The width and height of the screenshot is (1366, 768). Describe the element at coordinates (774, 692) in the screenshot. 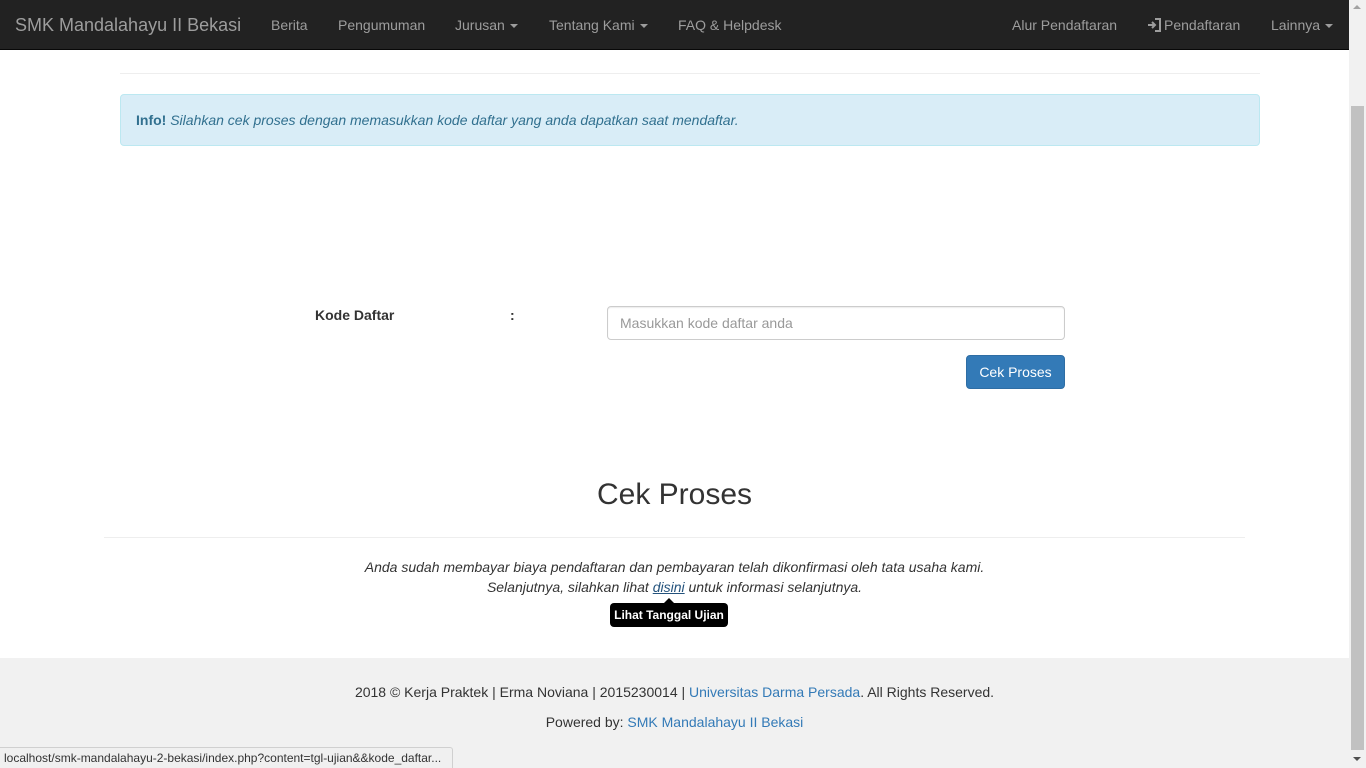

I see `universitas-link: Universitas Darma Persada` at that location.